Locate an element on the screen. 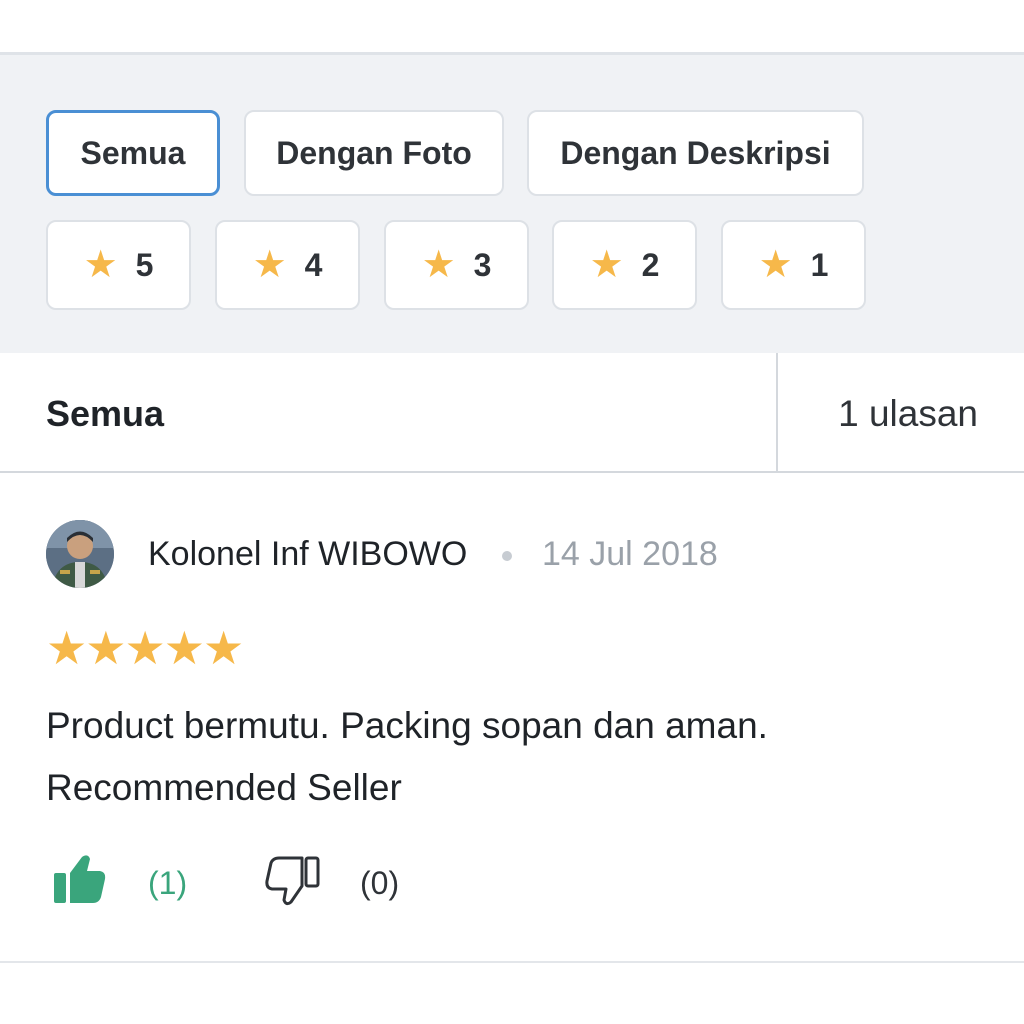  rating-chip-2: ★ 2 is located at coordinates (624, 265).